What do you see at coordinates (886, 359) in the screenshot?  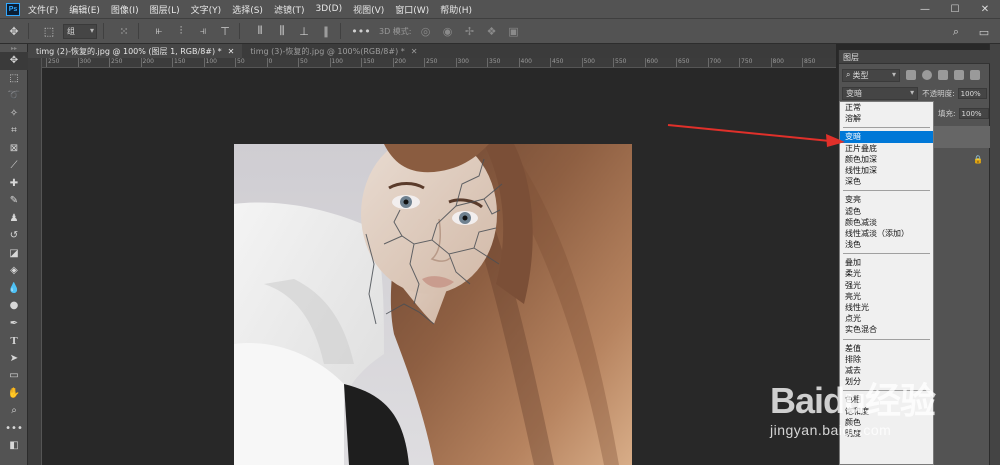 I see `blend-mode-option: 排除` at bounding box center [886, 359].